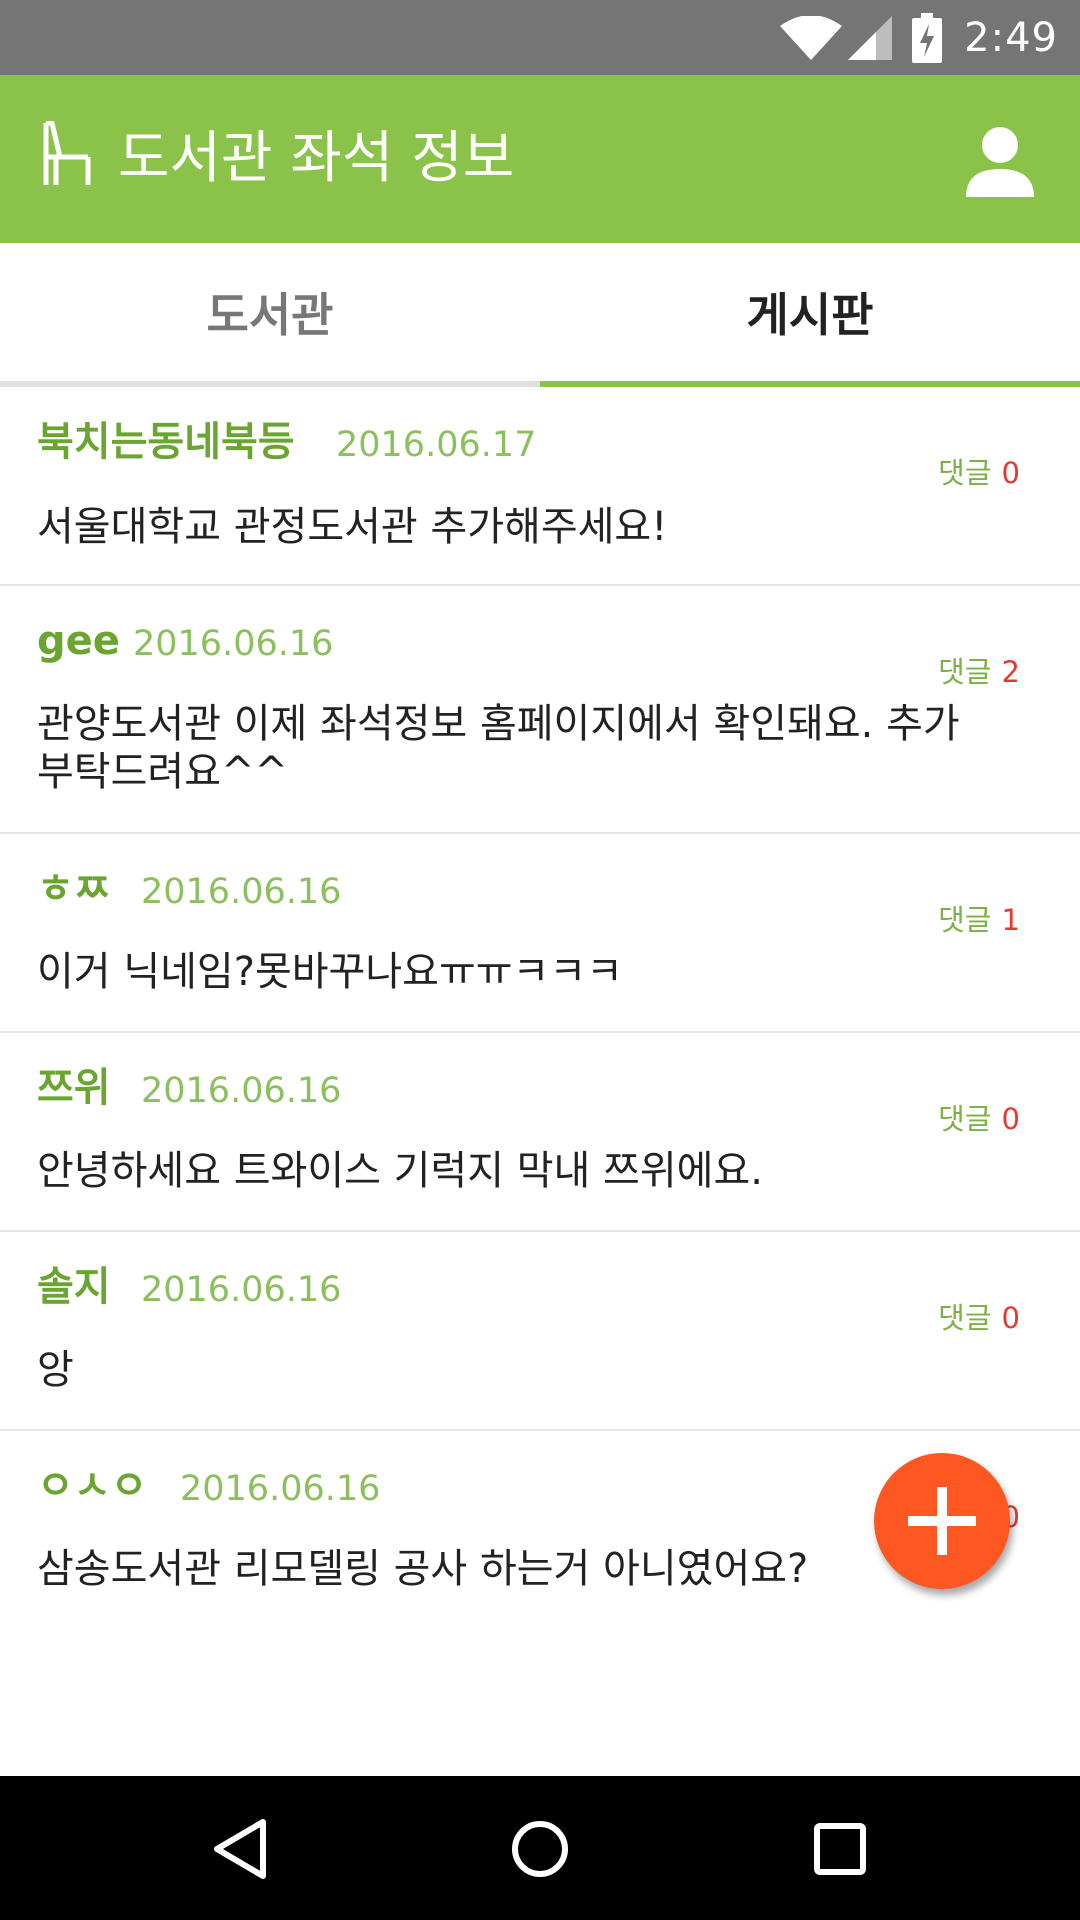 This screenshot has height=1920, width=1080. I want to click on post-body: 관양도서관 이제 좌석정보 홈페이지에서 확인돼요. 추가부탁드려요^^, so click(498, 748).